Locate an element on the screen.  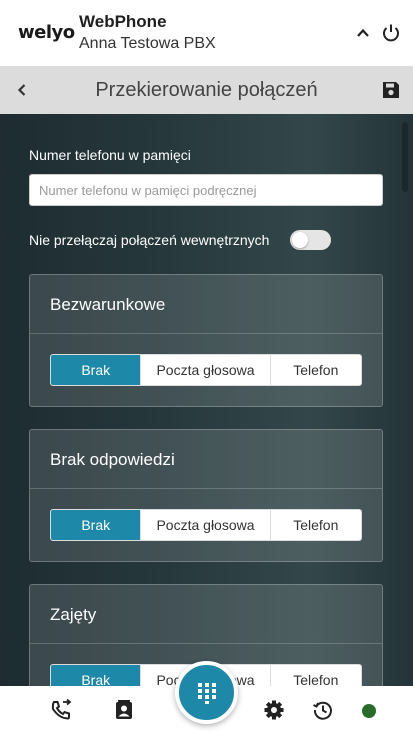
gear-icon is located at coordinates (274, 710).